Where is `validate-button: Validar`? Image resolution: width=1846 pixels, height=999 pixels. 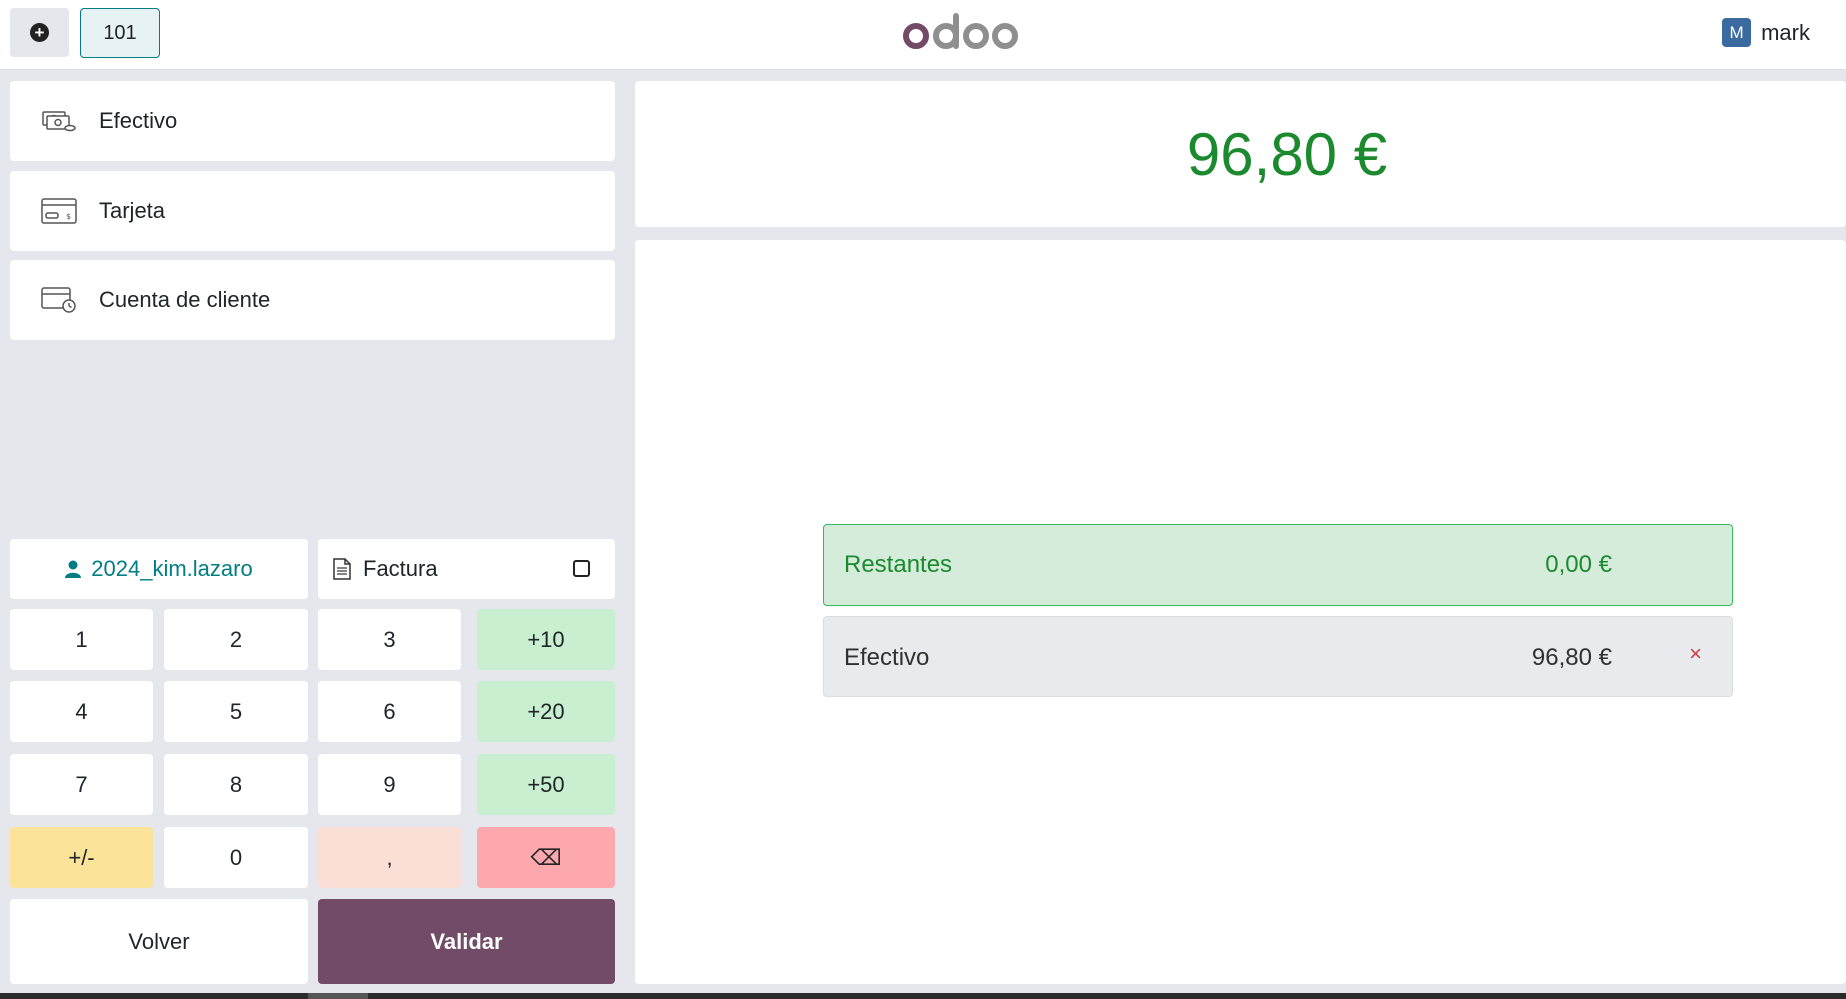
validate-button: Validar is located at coordinates (466, 941).